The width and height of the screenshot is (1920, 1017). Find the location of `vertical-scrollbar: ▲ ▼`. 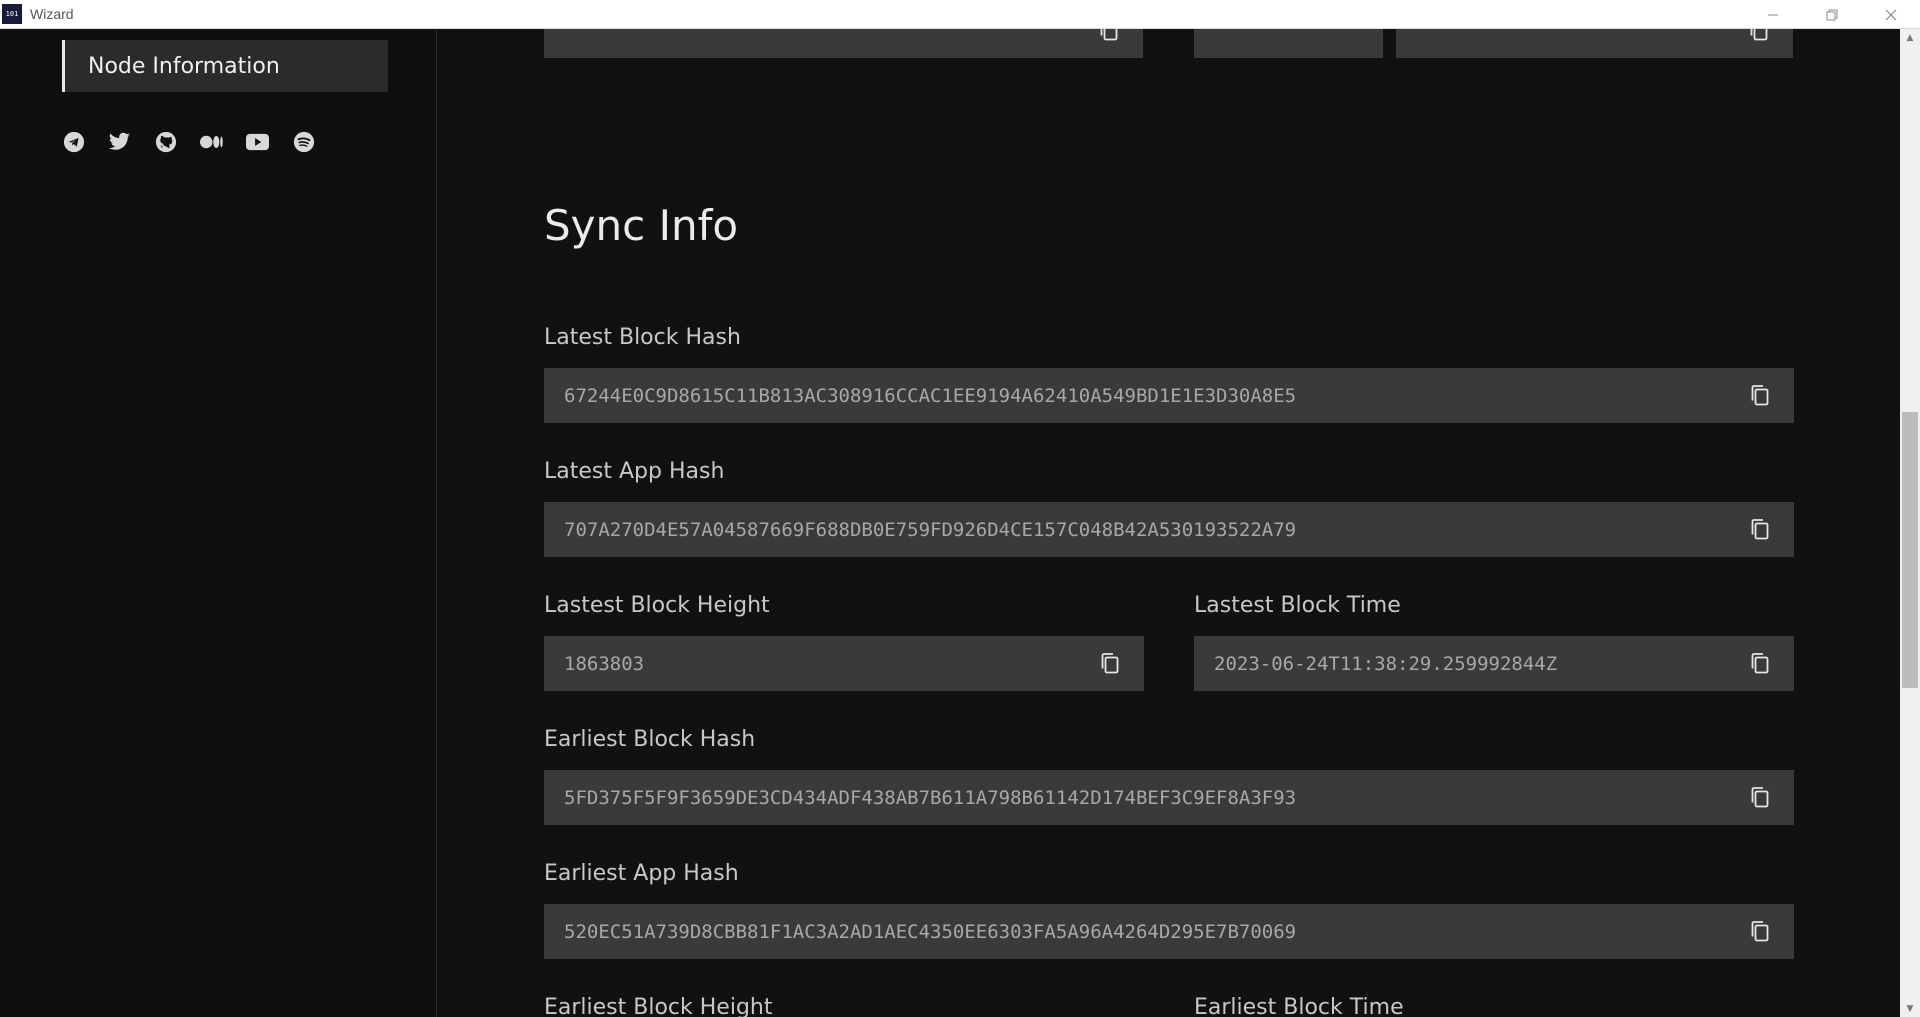

vertical-scrollbar: ▲ ▼ is located at coordinates (1910, 523).